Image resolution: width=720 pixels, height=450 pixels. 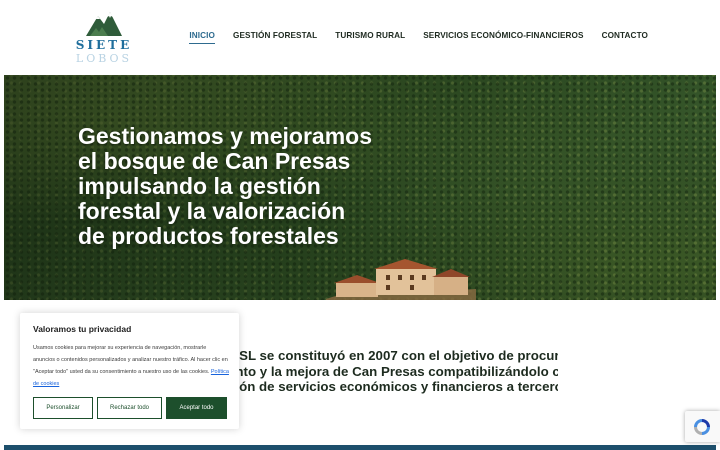 What do you see at coordinates (401, 279) in the screenshot?
I see `farmhouse-image` at bounding box center [401, 279].